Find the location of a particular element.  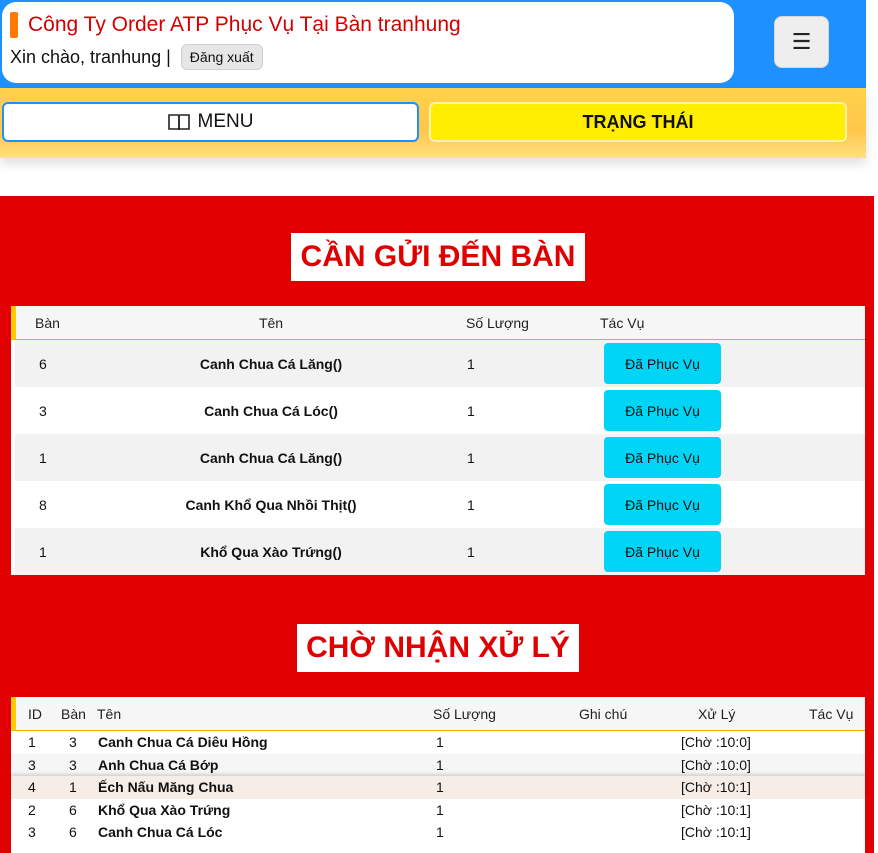

table-row: 6 Canh Chua Cá Lăng() 1 Đã Phục Vụ is located at coordinates (440, 363).